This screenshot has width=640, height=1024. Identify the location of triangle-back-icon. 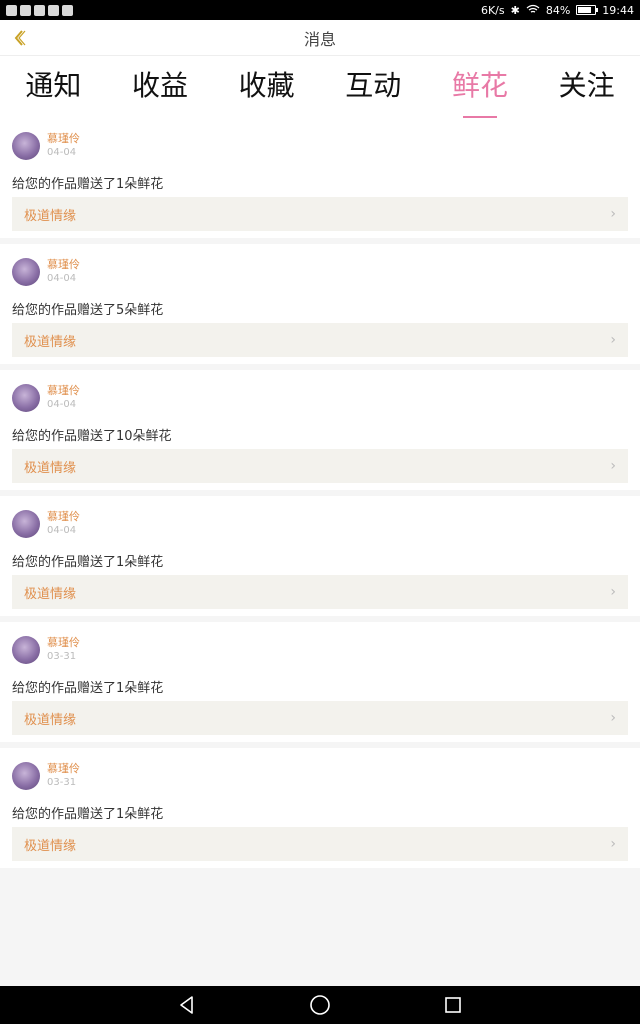
(186, 1005).